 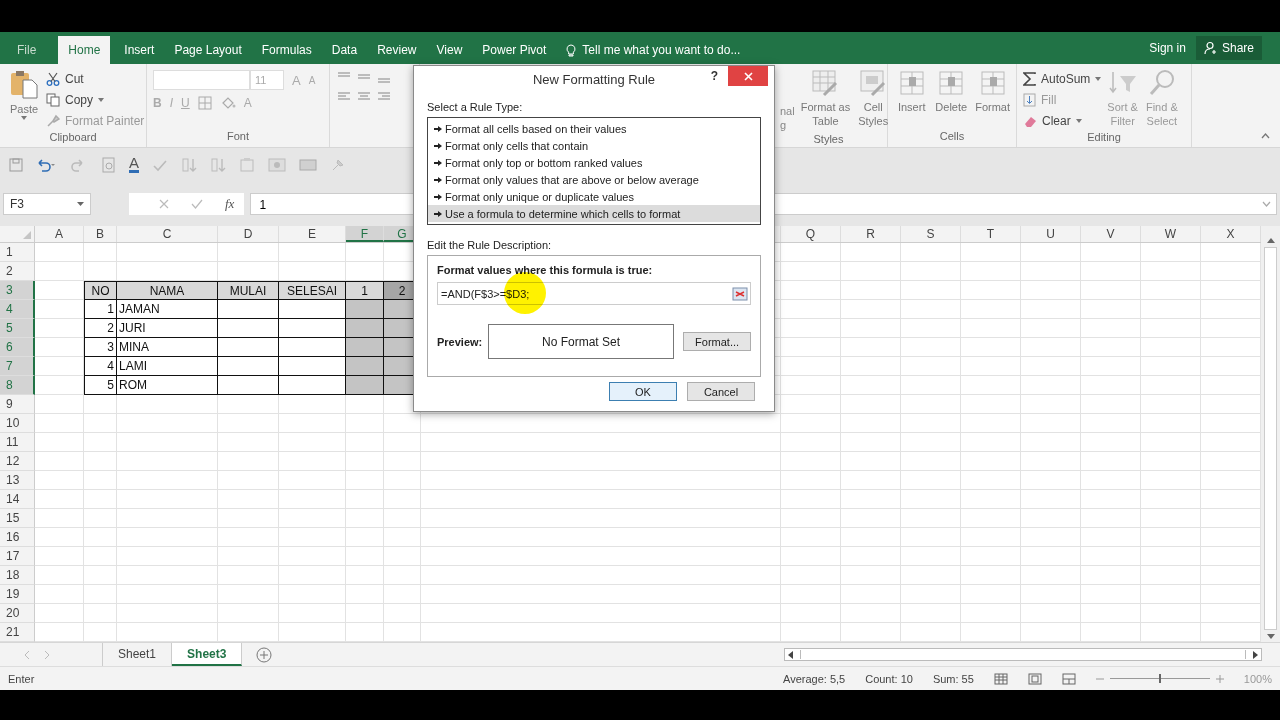 What do you see at coordinates (814, 678) in the screenshot?
I see `average-readout: Average: 5,5` at bounding box center [814, 678].